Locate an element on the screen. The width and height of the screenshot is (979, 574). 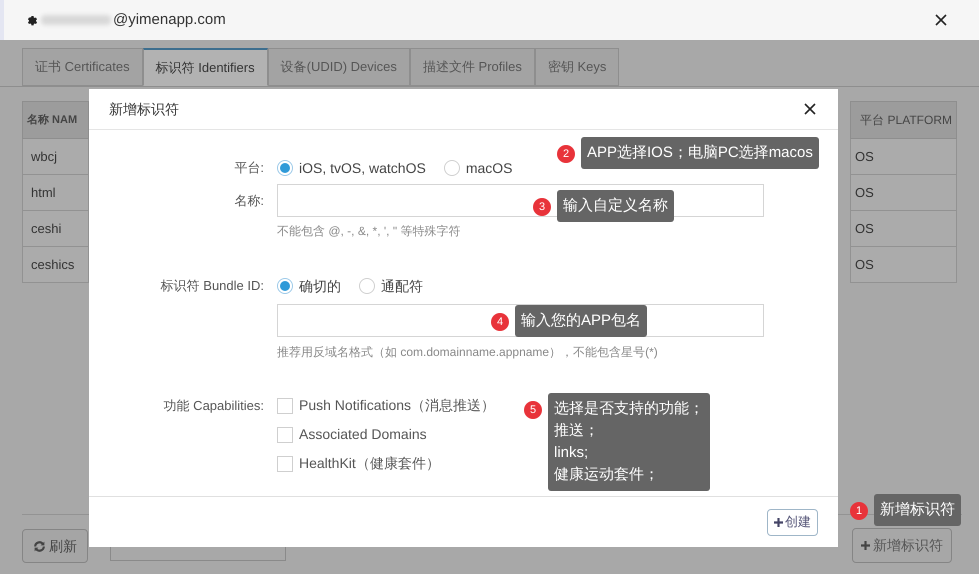
table-cell: wbcj is located at coordinates (55, 157).